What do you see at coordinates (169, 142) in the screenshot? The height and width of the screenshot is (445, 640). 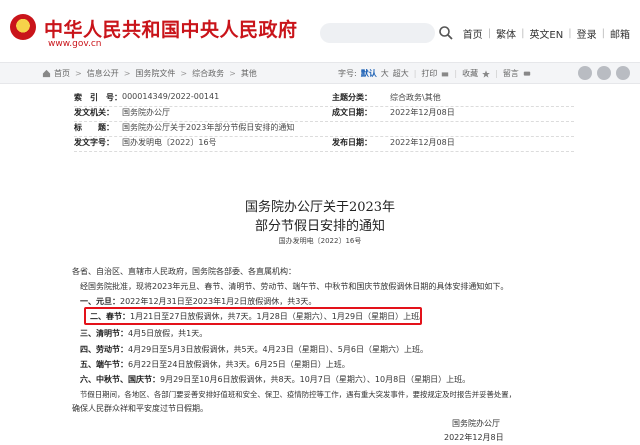 I see `meta-value: 国办发明电〔2022〕16号` at bounding box center [169, 142].